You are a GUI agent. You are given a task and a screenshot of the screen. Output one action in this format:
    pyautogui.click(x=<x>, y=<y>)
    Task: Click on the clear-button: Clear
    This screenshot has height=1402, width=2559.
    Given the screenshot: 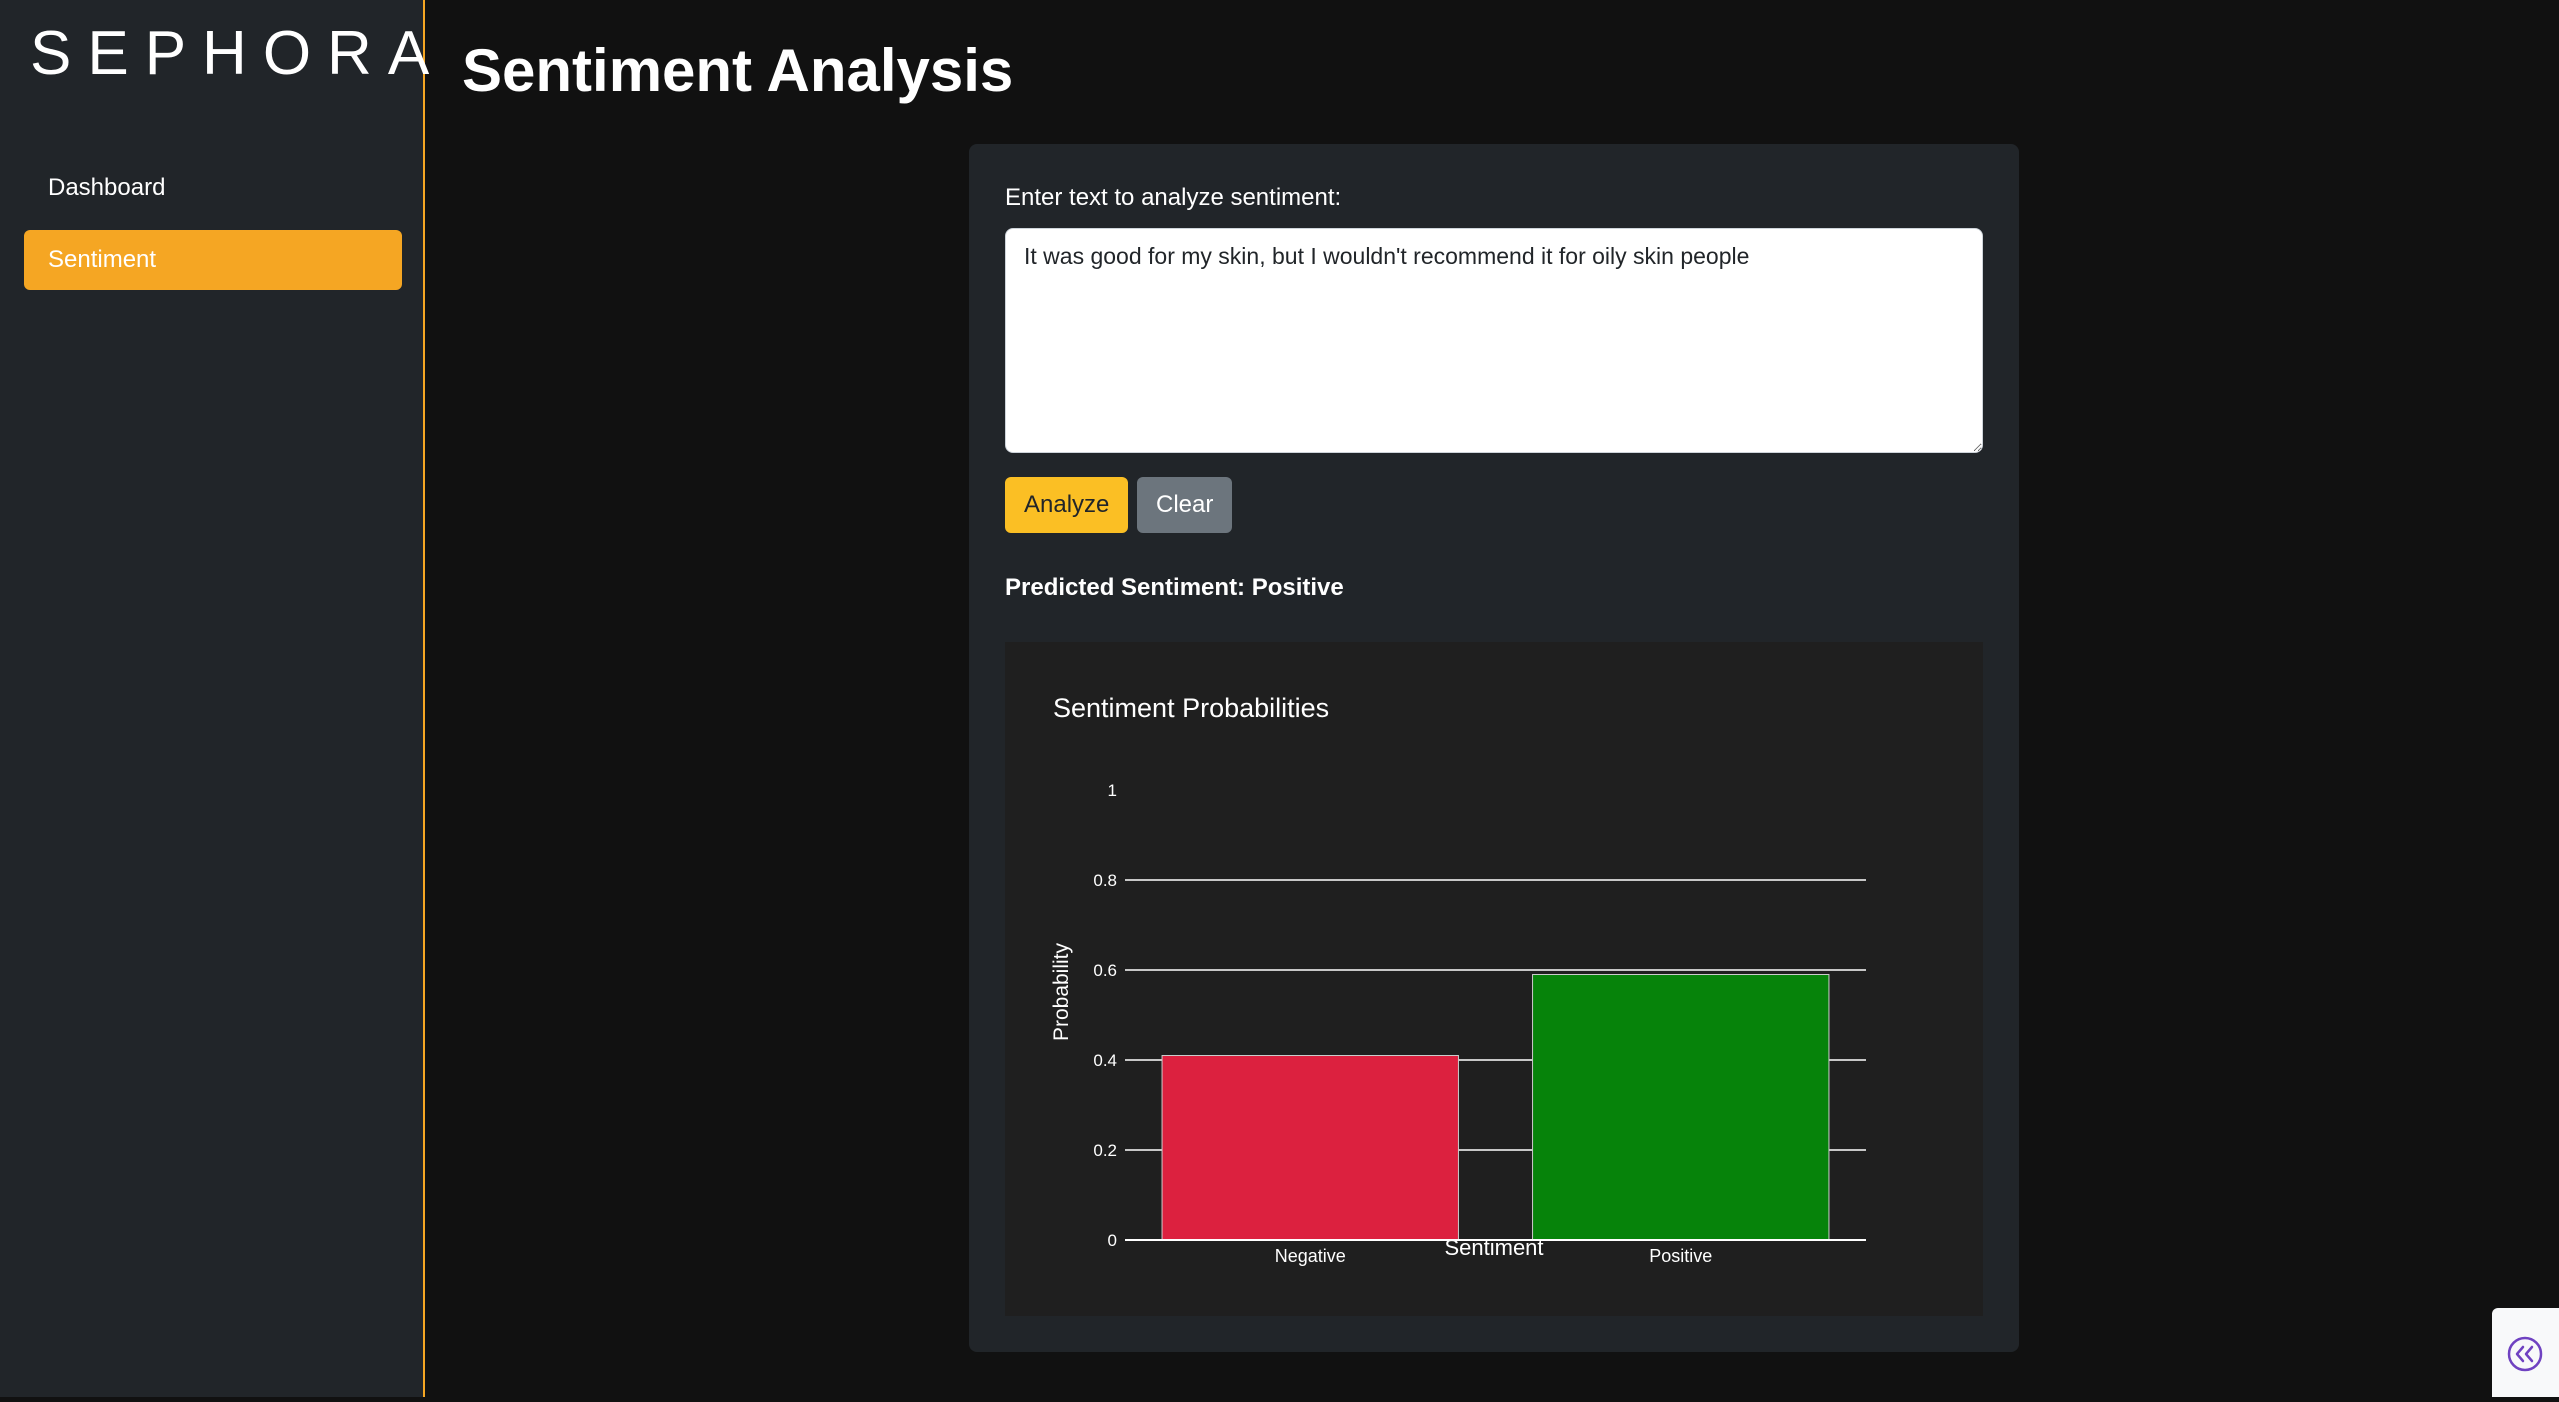 What is the action you would take?
    pyautogui.click(x=1185, y=505)
    